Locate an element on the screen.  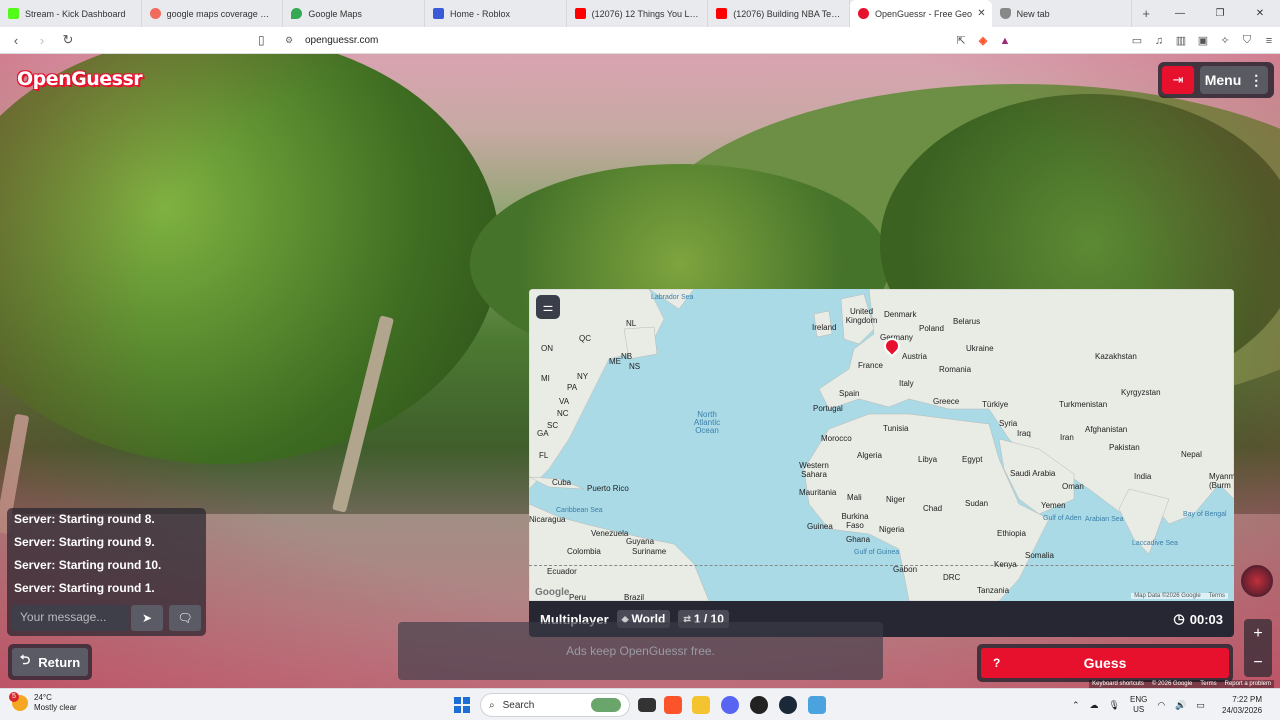
brave-shields-icon: ◈ is located at coordinates (983, 40).